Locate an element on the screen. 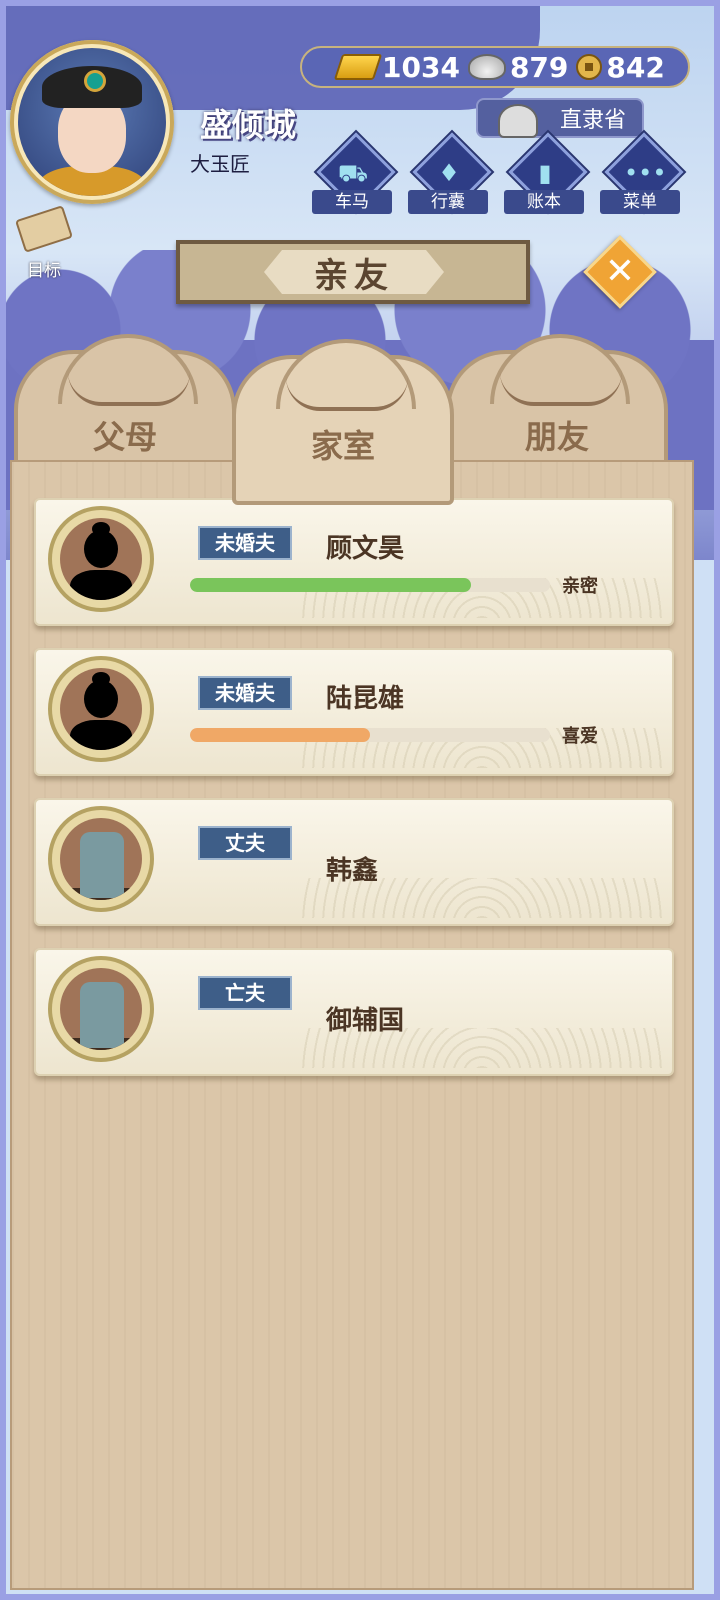 The width and height of the screenshot is (720, 1600). scroll-icon is located at coordinates (44, 229).